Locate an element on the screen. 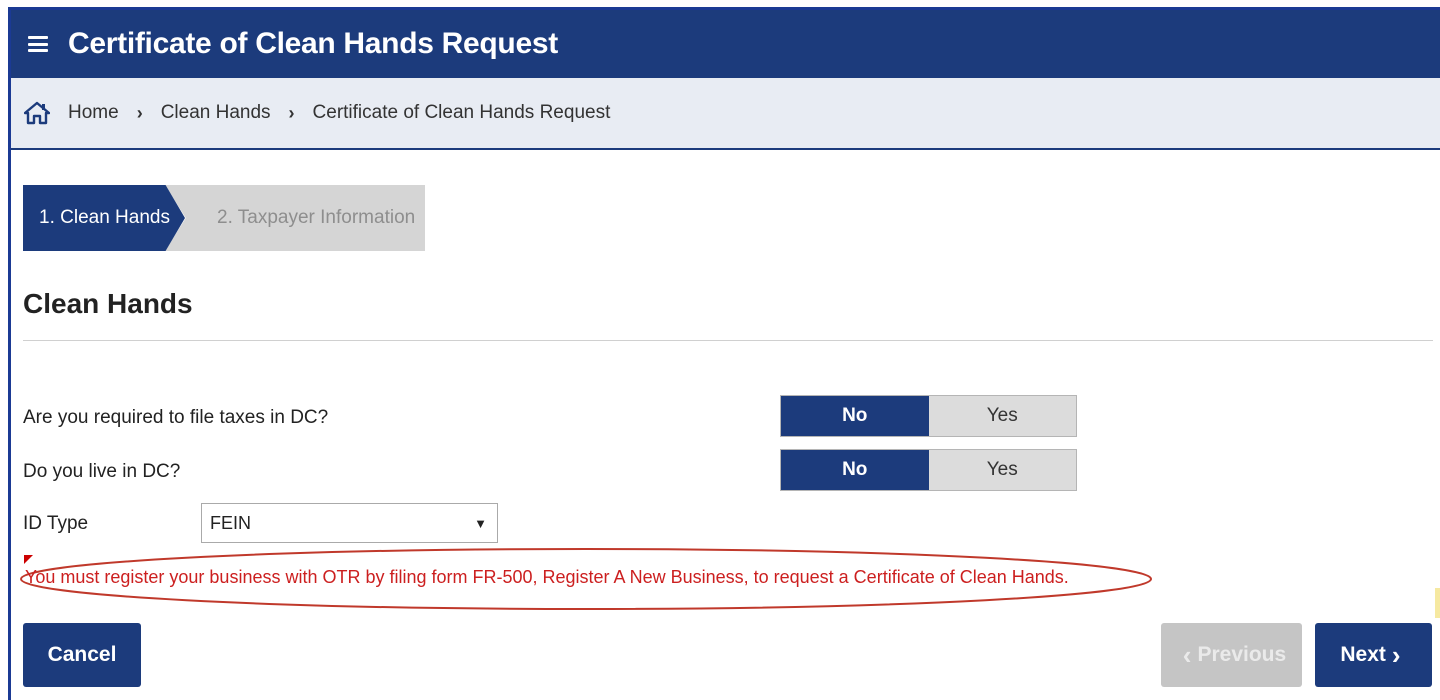 This screenshot has height=700, width=1440. live-dc-no-option: No is located at coordinates (855, 470).